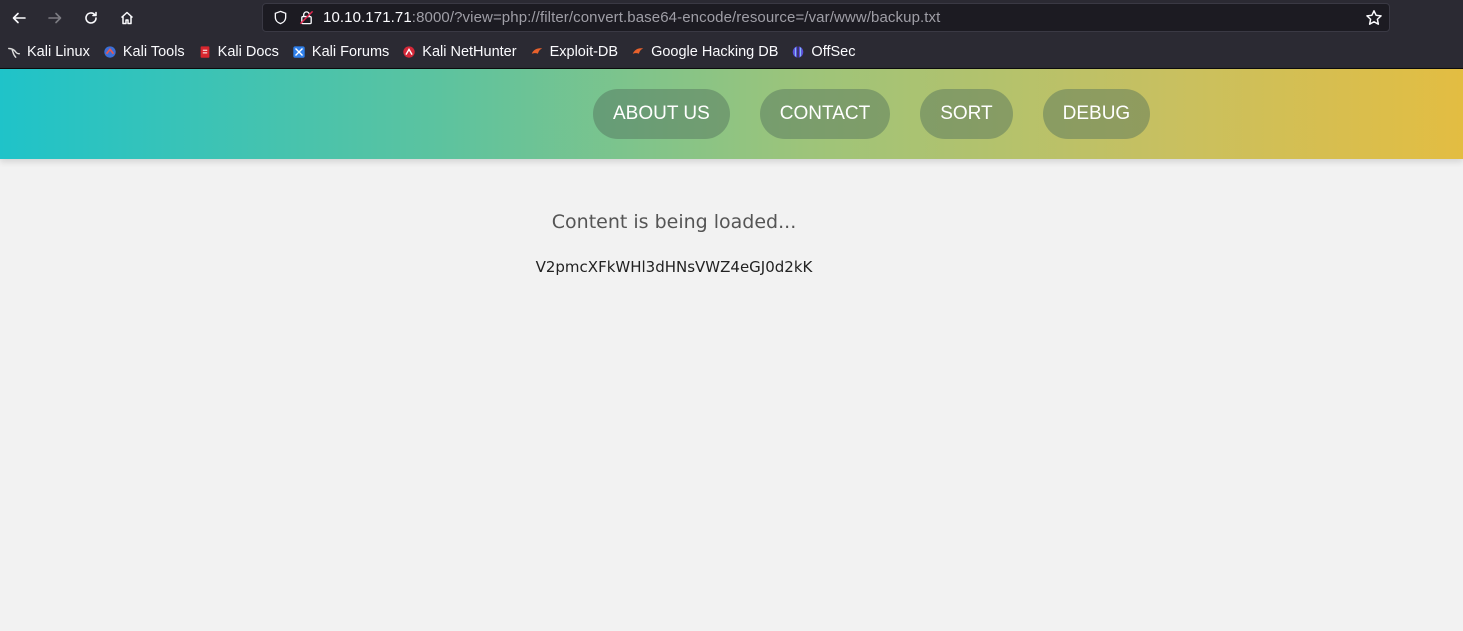  Describe the element at coordinates (798, 52) in the screenshot. I see `offsec-icon` at that location.